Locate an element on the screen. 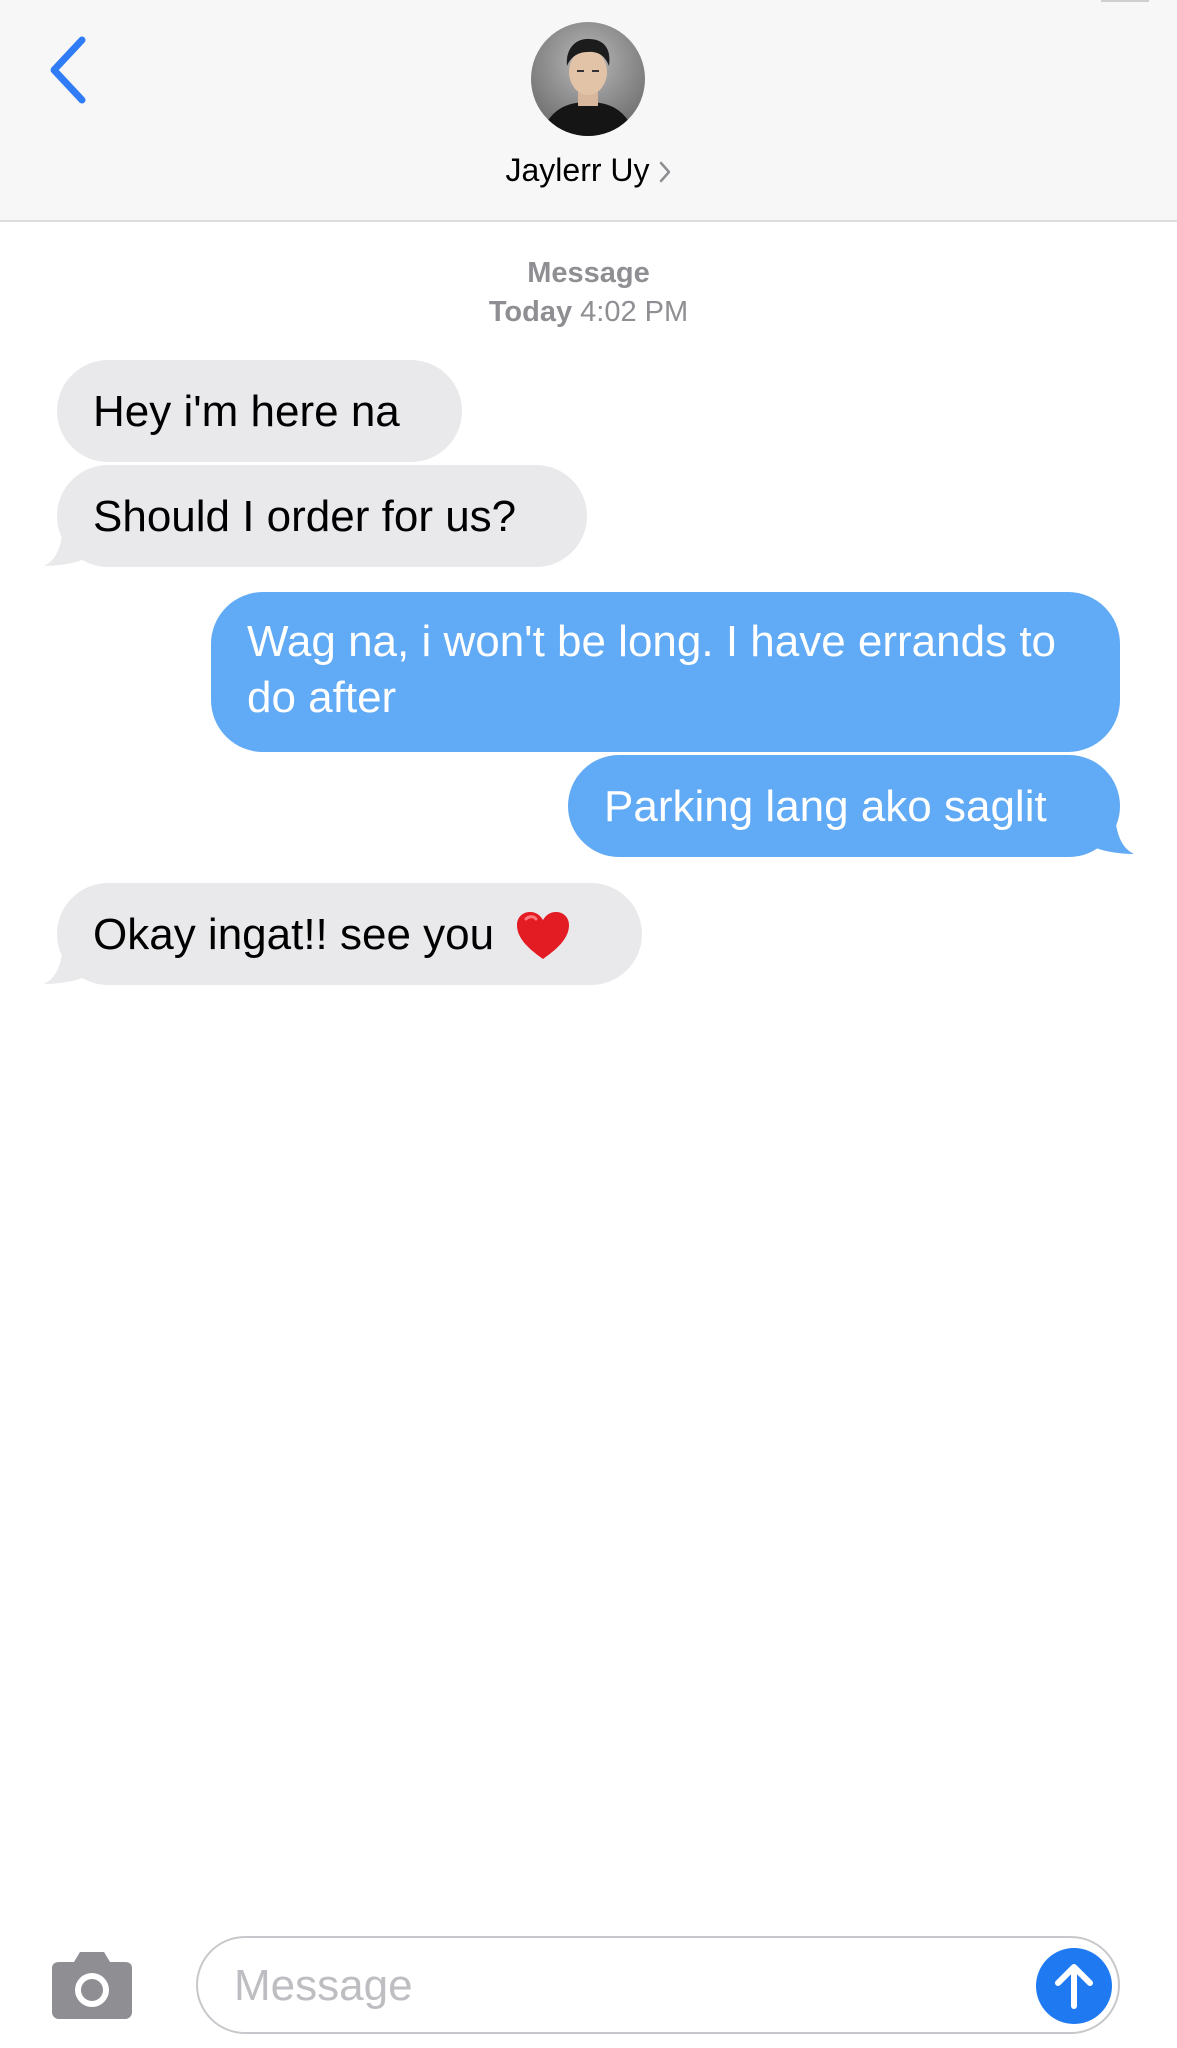  arrow-up-icon is located at coordinates (1074, 1986).